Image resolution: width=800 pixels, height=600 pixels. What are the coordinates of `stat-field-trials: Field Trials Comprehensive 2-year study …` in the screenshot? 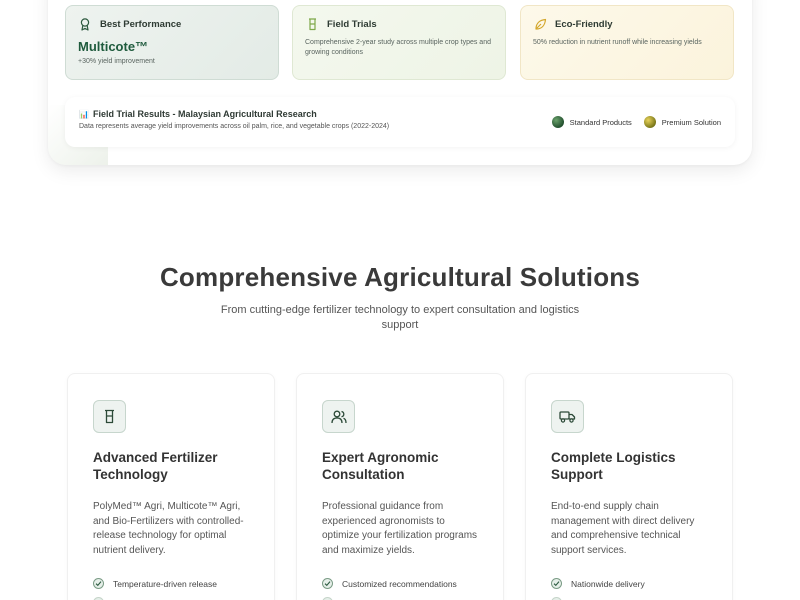 It's located at (399, 42).